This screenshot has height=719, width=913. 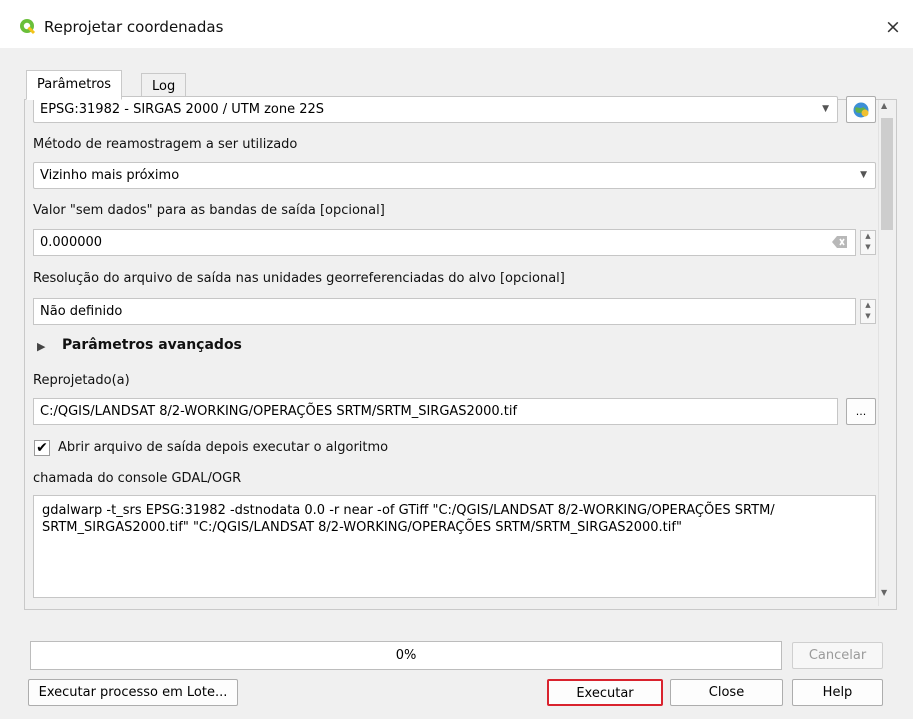 I want to click on target-crs-value: EPSG:31982 - SIRGAS 2000 / UTM zone 22S, so click(x=182, y=109).